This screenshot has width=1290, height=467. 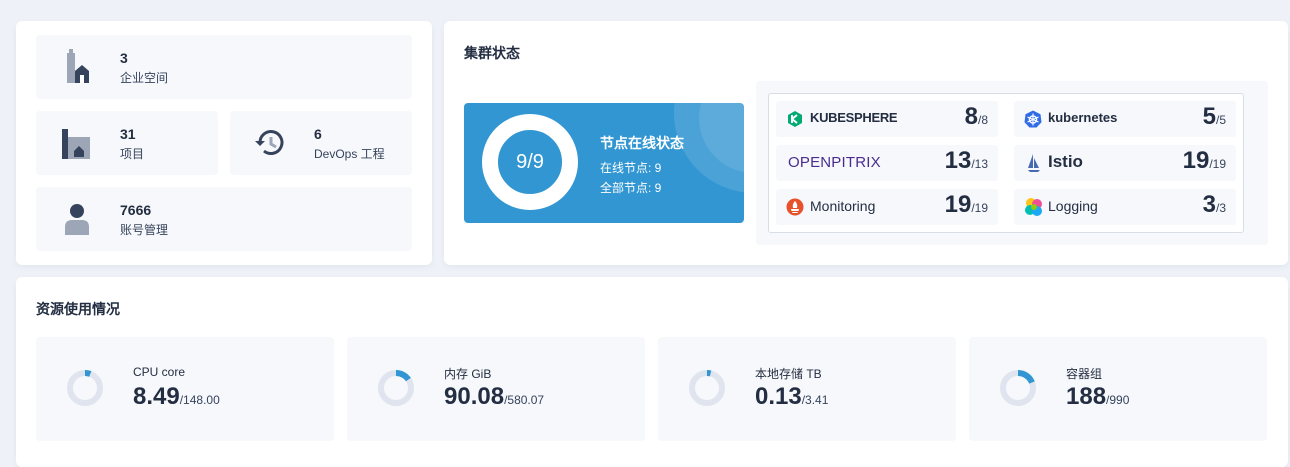 What do you see at coordinates (1073, 206) in the screenshot?
I see `component-name: Logging` at bounding box center [1073, 206].